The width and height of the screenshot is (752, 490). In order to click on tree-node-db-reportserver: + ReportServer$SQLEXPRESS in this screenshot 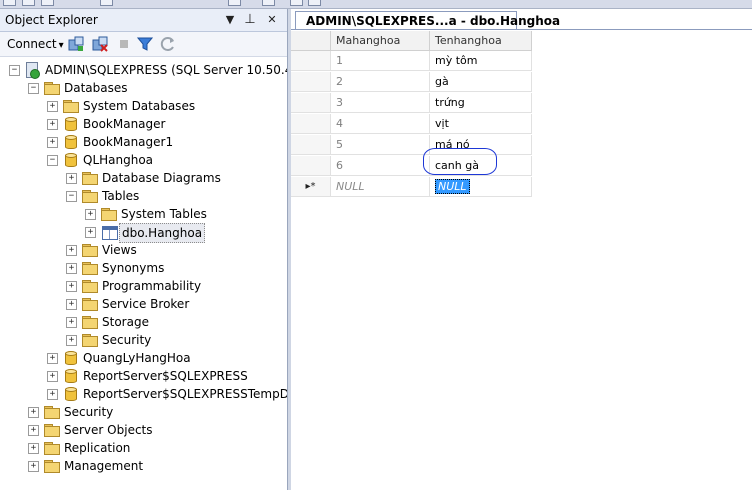, I will do `click(144, 376)`.